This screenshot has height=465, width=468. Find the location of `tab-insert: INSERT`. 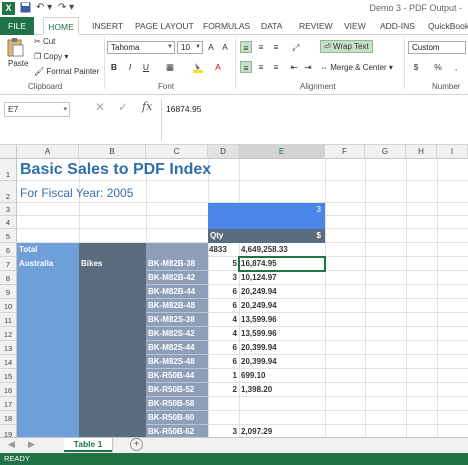

tab-insert: INSERT is located at coordinates (107, 26).